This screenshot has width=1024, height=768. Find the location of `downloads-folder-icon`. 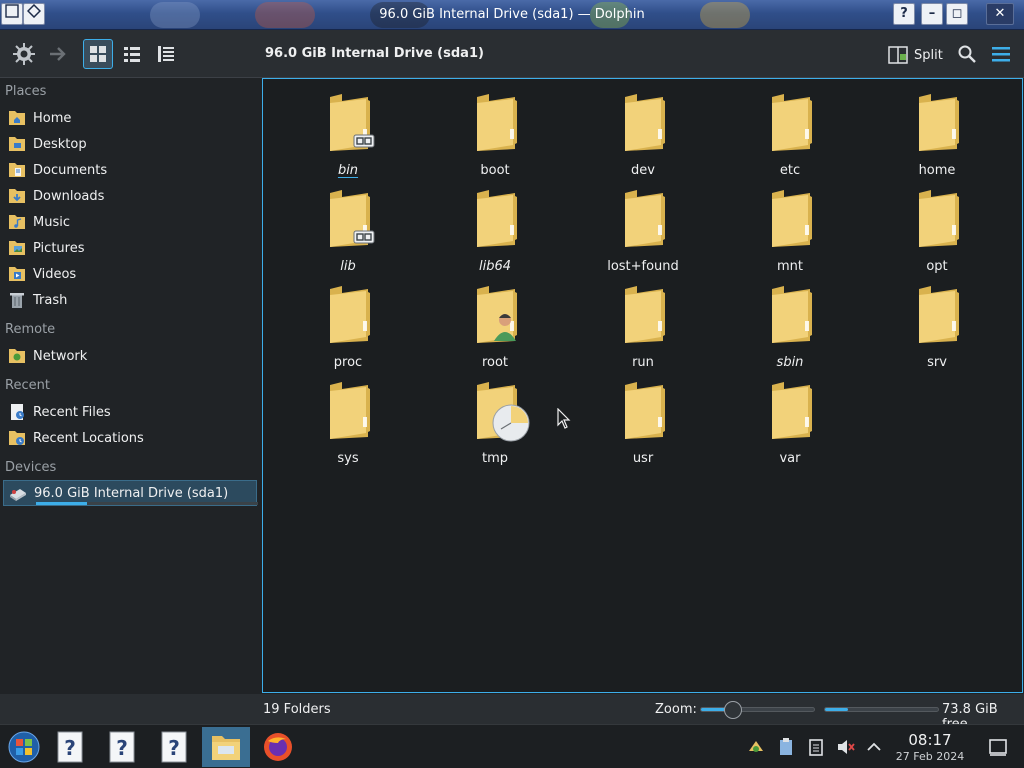

downloads-folder-icon is located at coordinates (17, 196).